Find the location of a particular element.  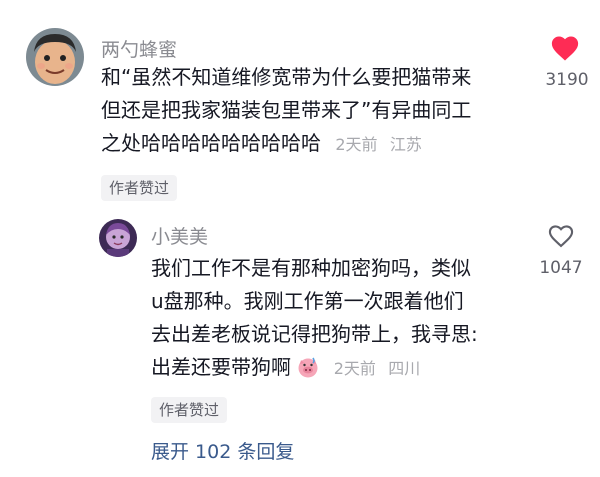

comment-username: 两勺蜂蜜 is located at coordinates (139, 48).